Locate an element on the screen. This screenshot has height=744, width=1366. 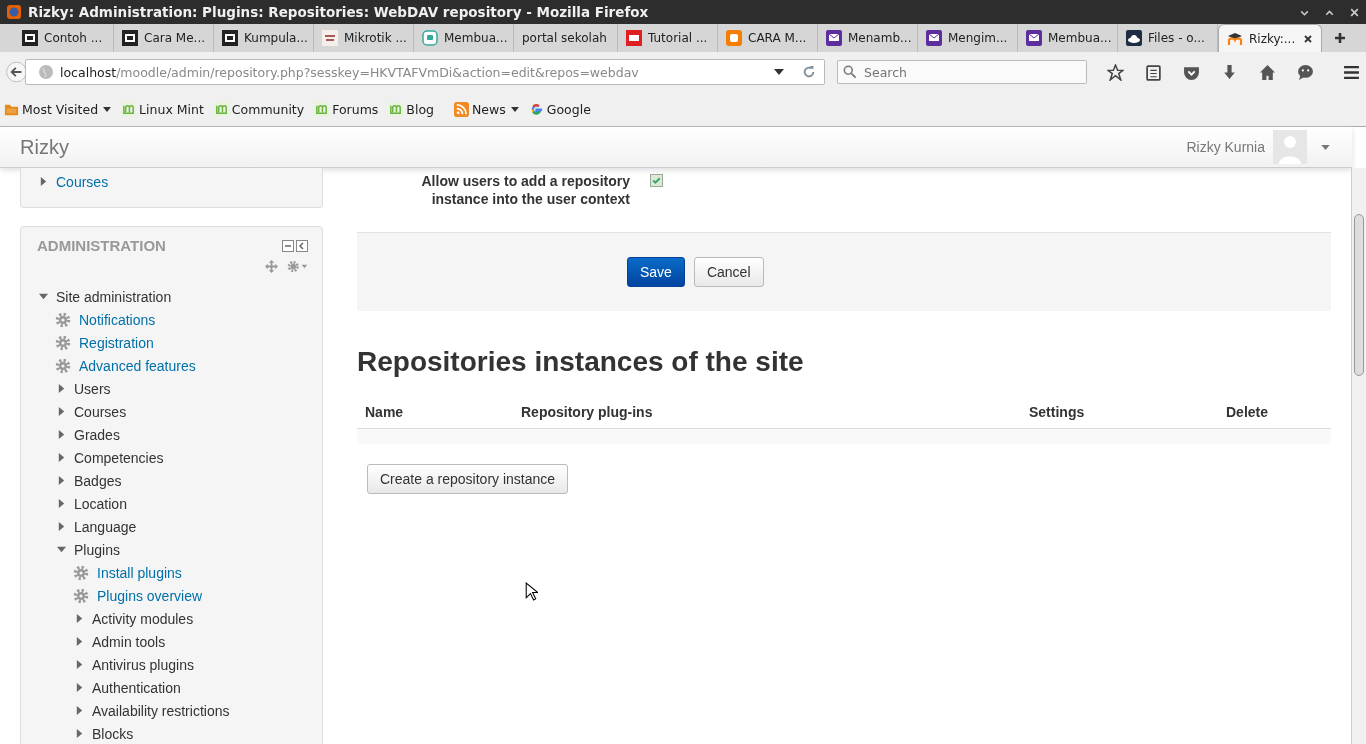
cloud-icon is located at coordinates (1134, 38).